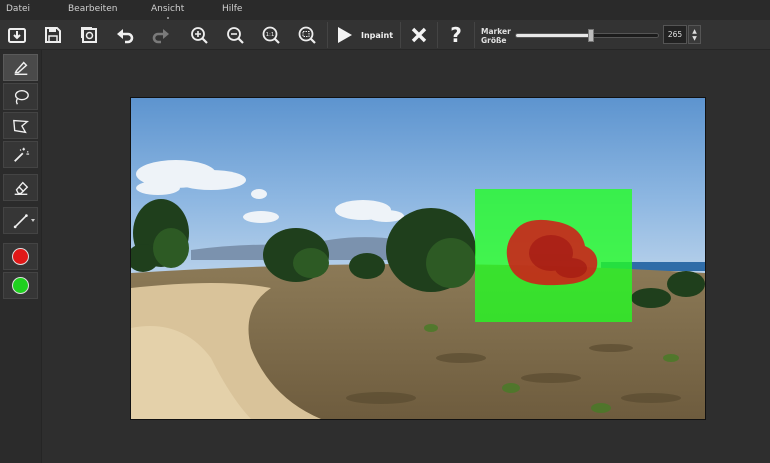  I want to click on open-icon, so click(17, 35).